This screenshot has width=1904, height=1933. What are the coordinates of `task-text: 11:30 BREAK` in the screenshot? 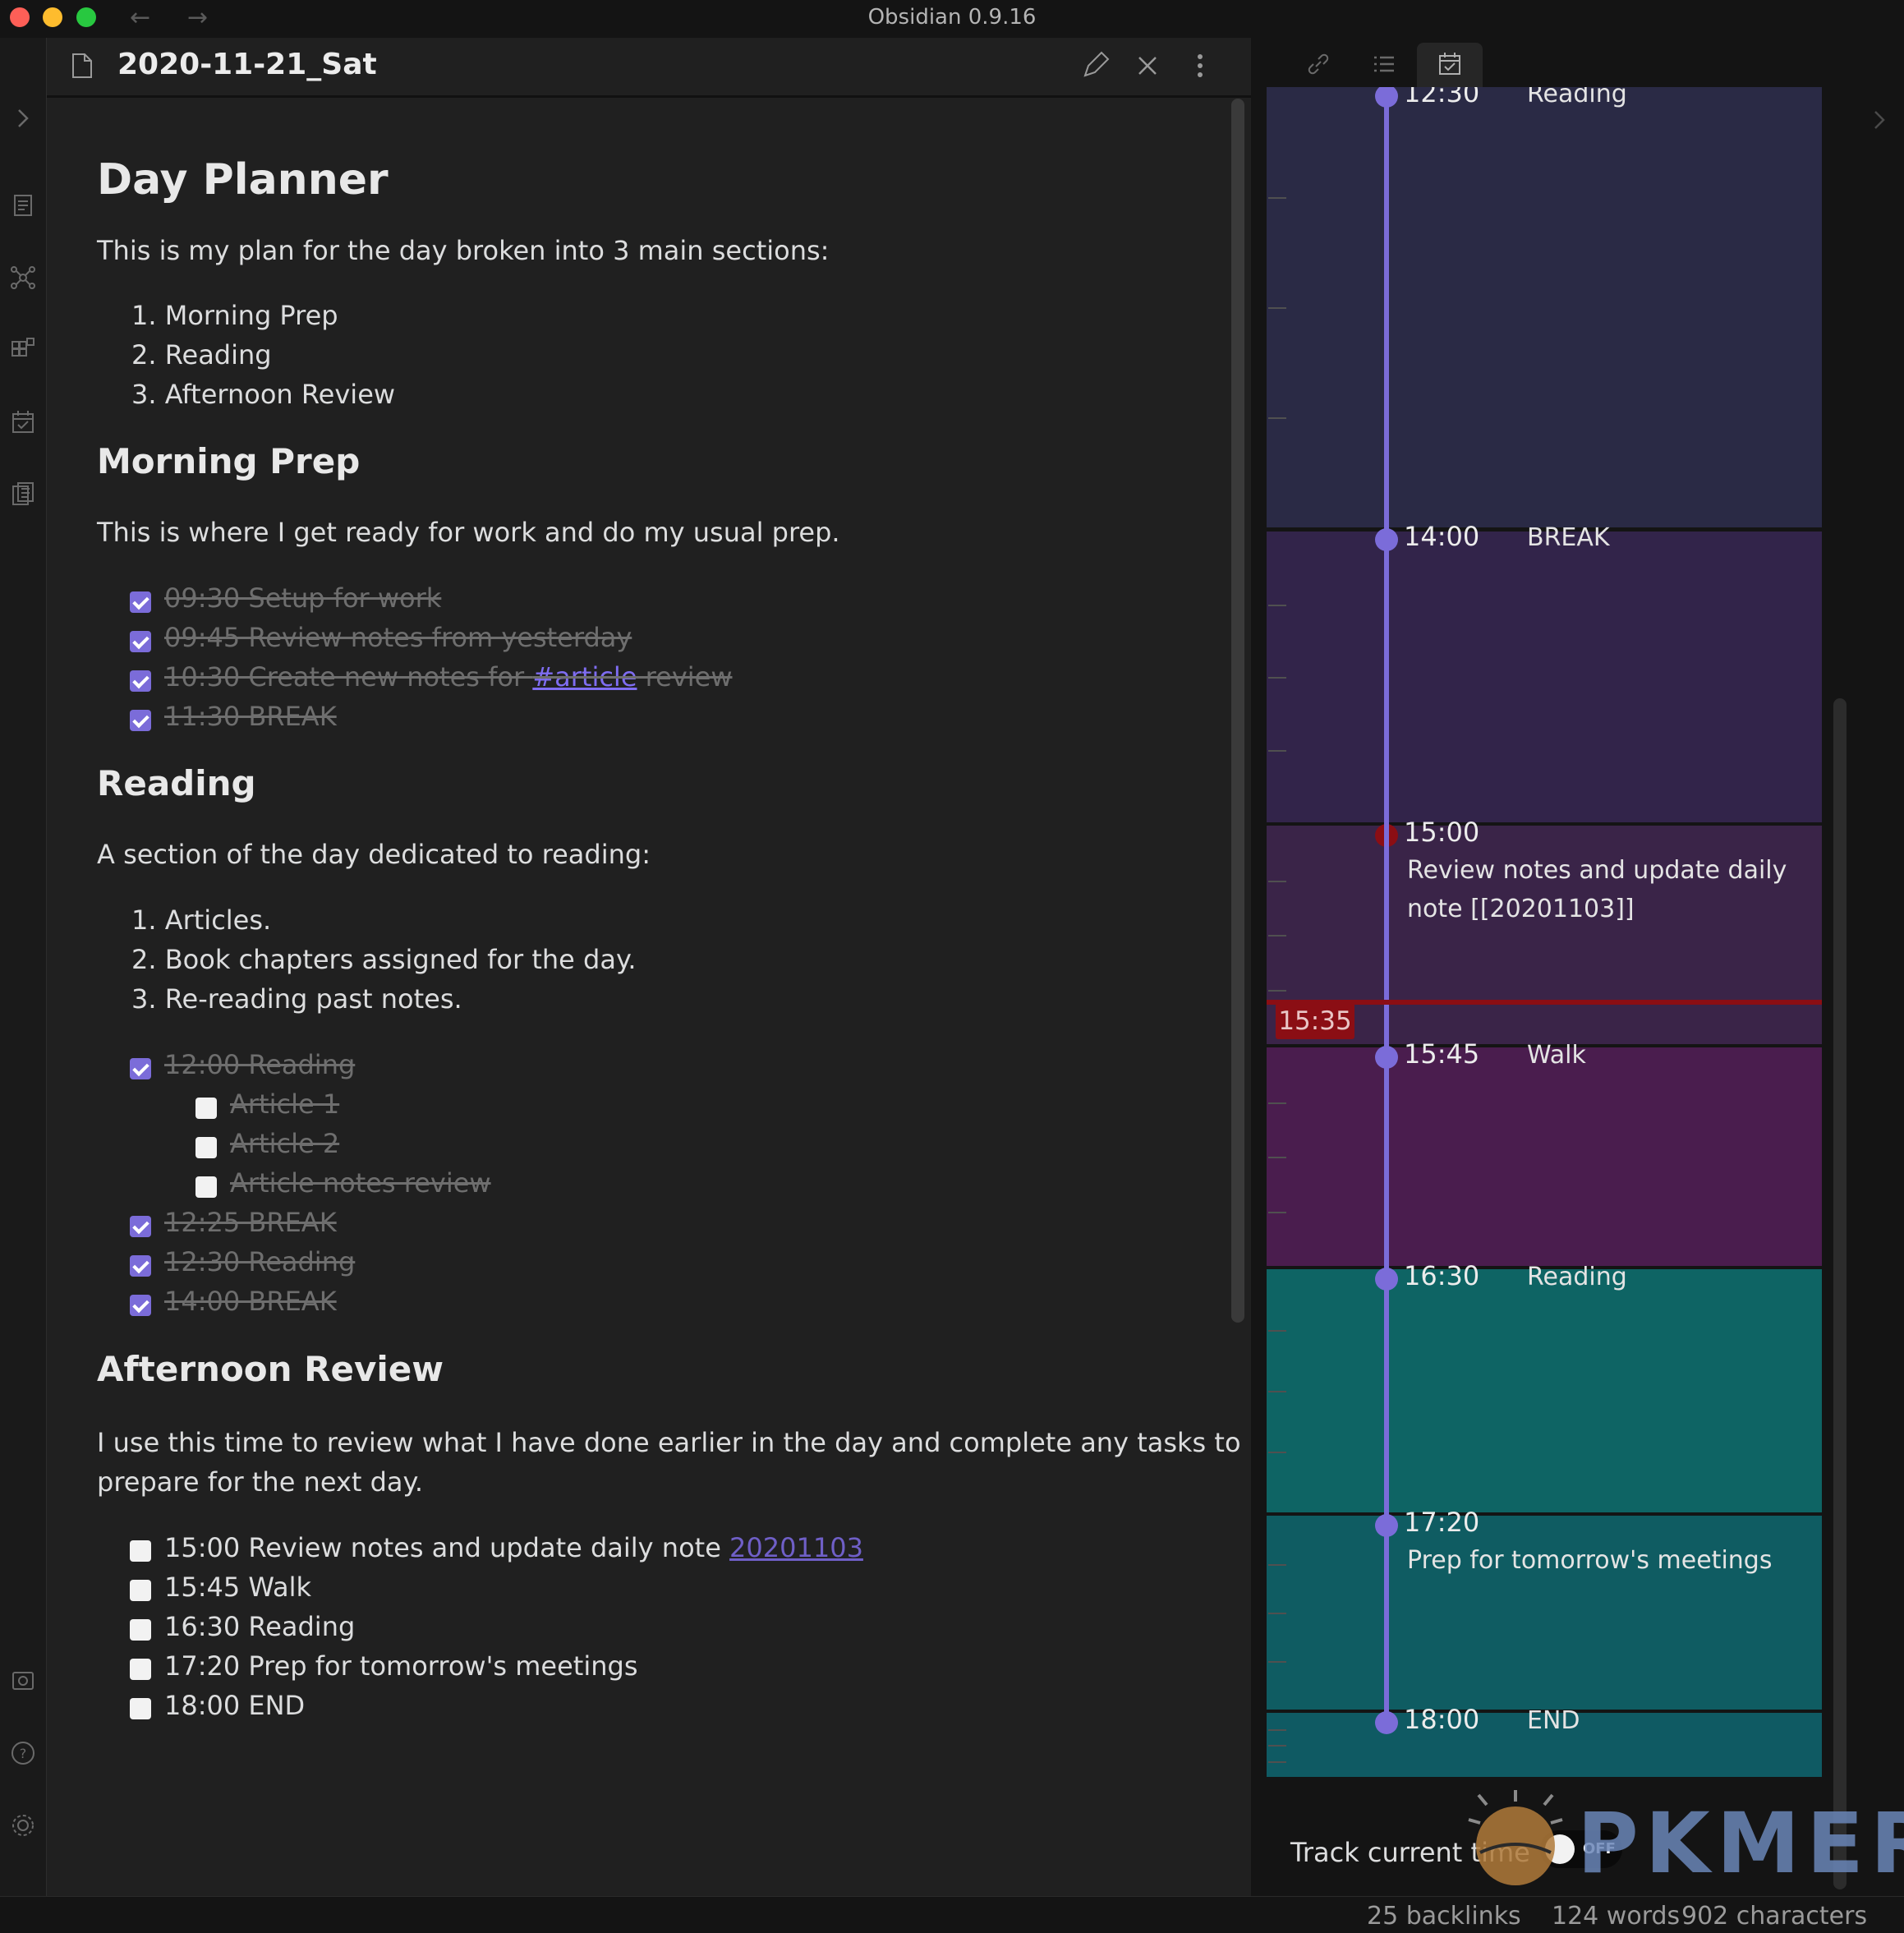 It's located at (250, 716).